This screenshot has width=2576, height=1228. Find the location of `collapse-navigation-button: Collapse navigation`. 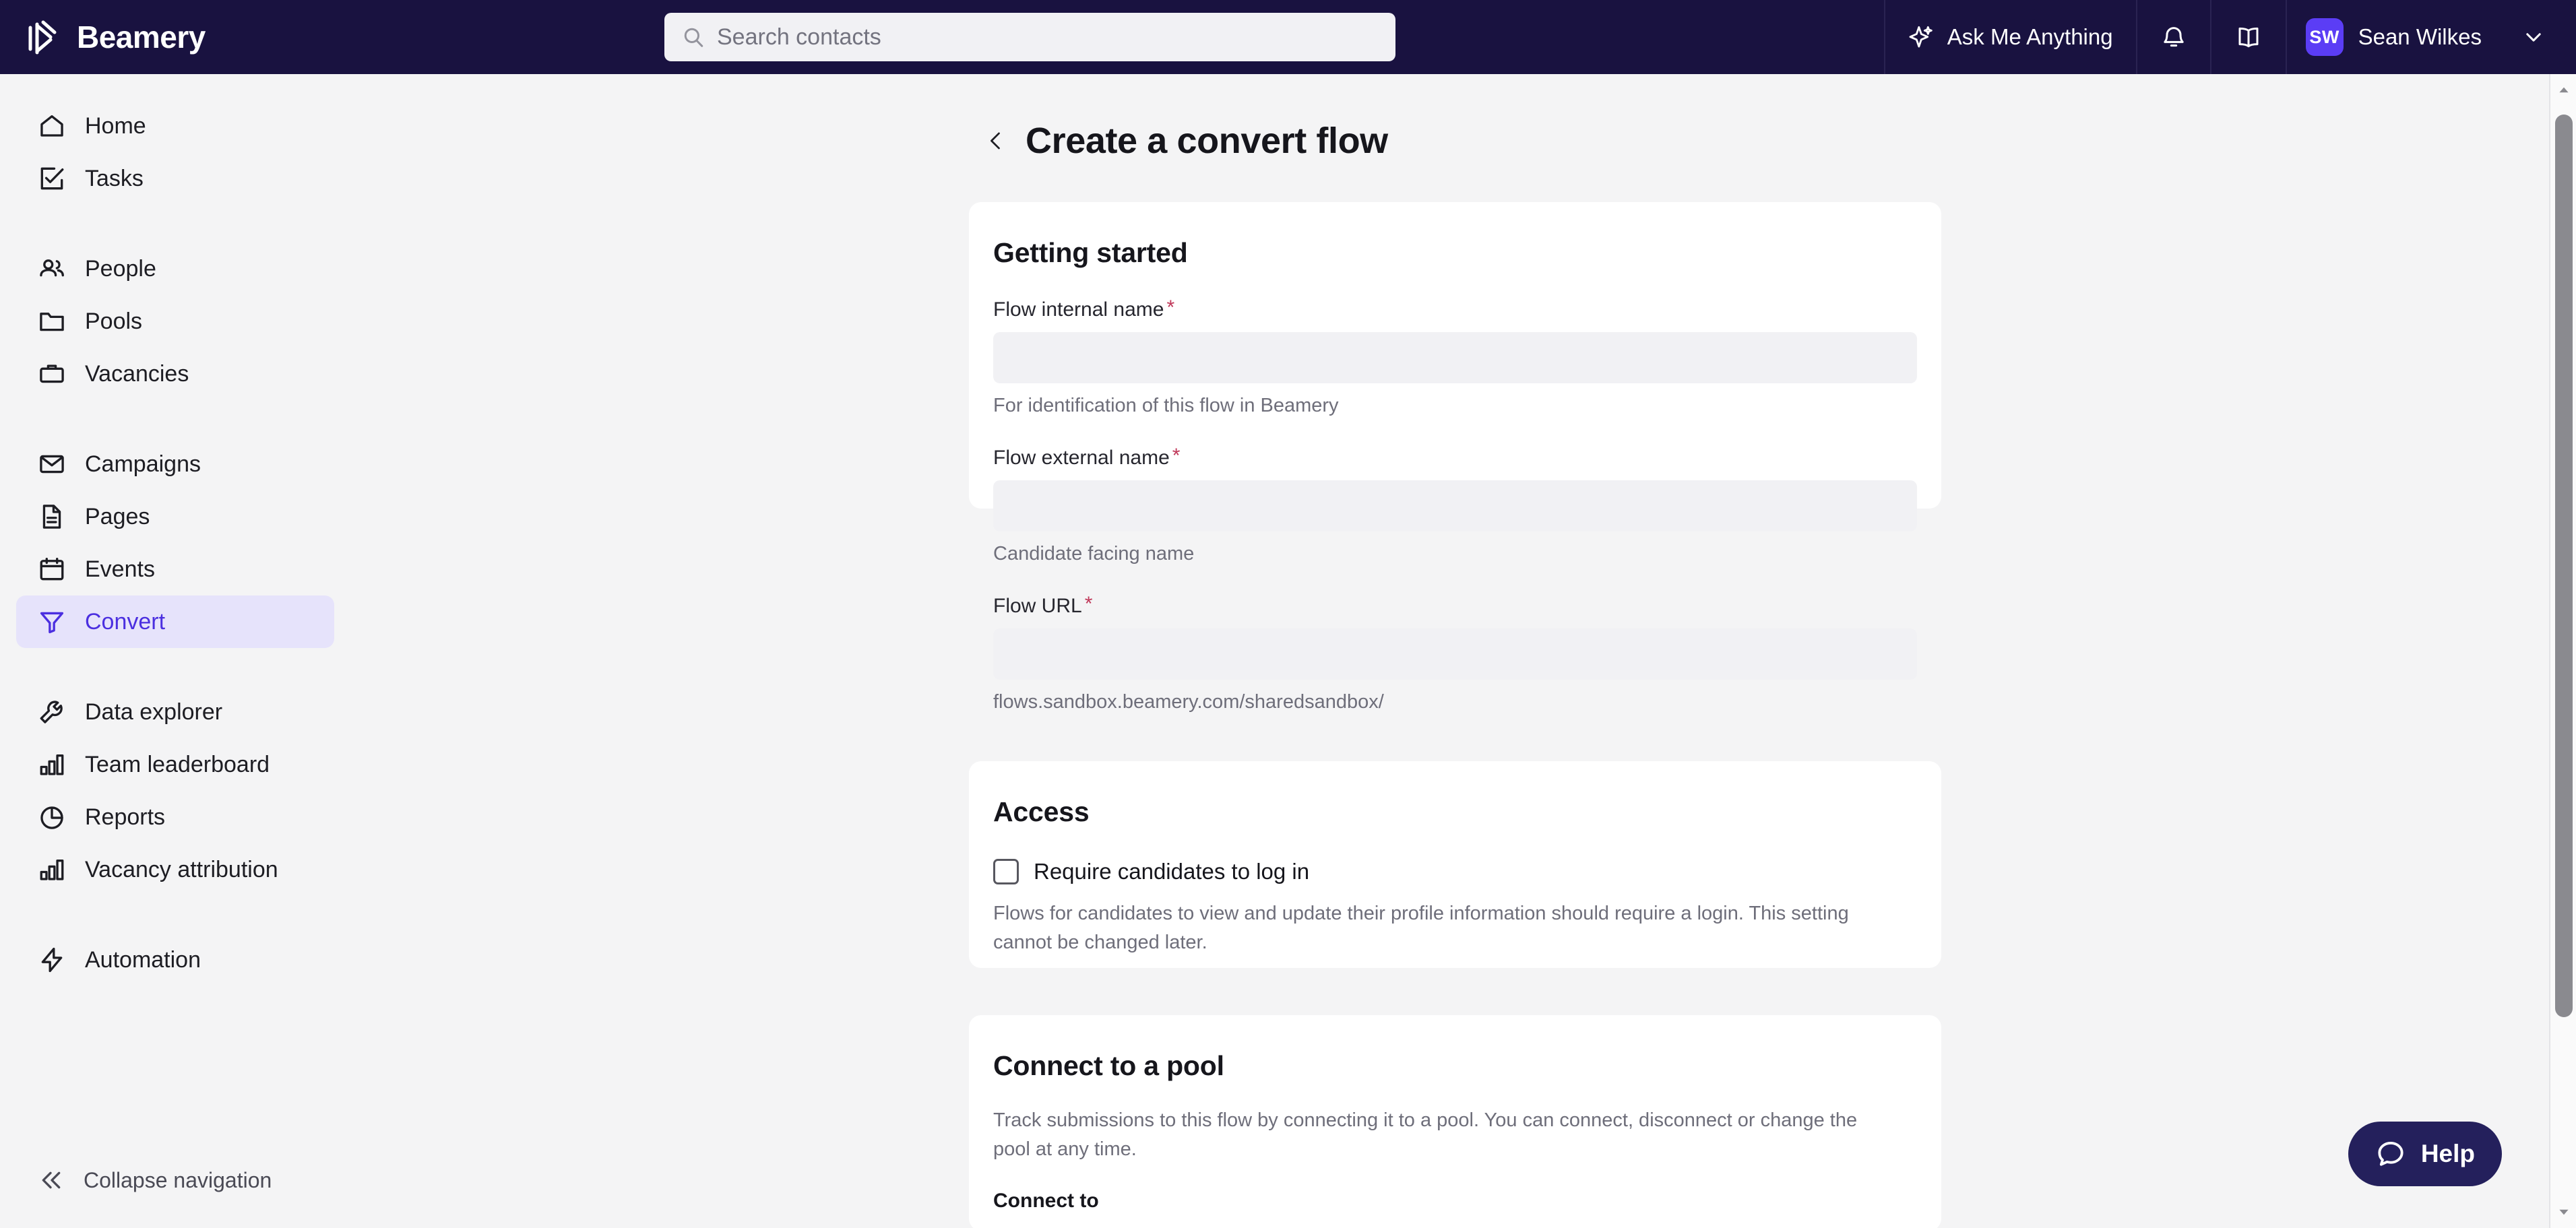

collapse-navigation-button: Collapse navigation is located at coordinates (144, 1181).